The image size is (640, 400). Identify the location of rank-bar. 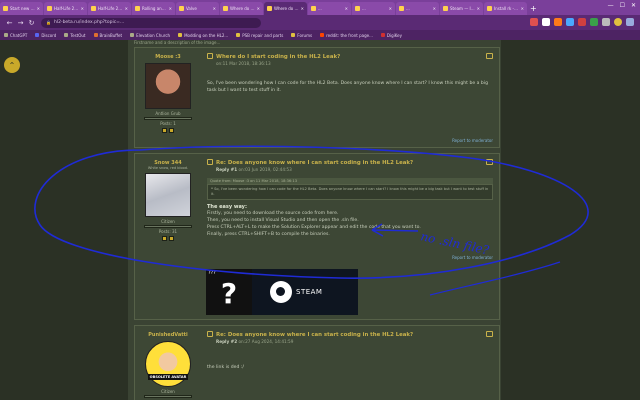
(168, 118).